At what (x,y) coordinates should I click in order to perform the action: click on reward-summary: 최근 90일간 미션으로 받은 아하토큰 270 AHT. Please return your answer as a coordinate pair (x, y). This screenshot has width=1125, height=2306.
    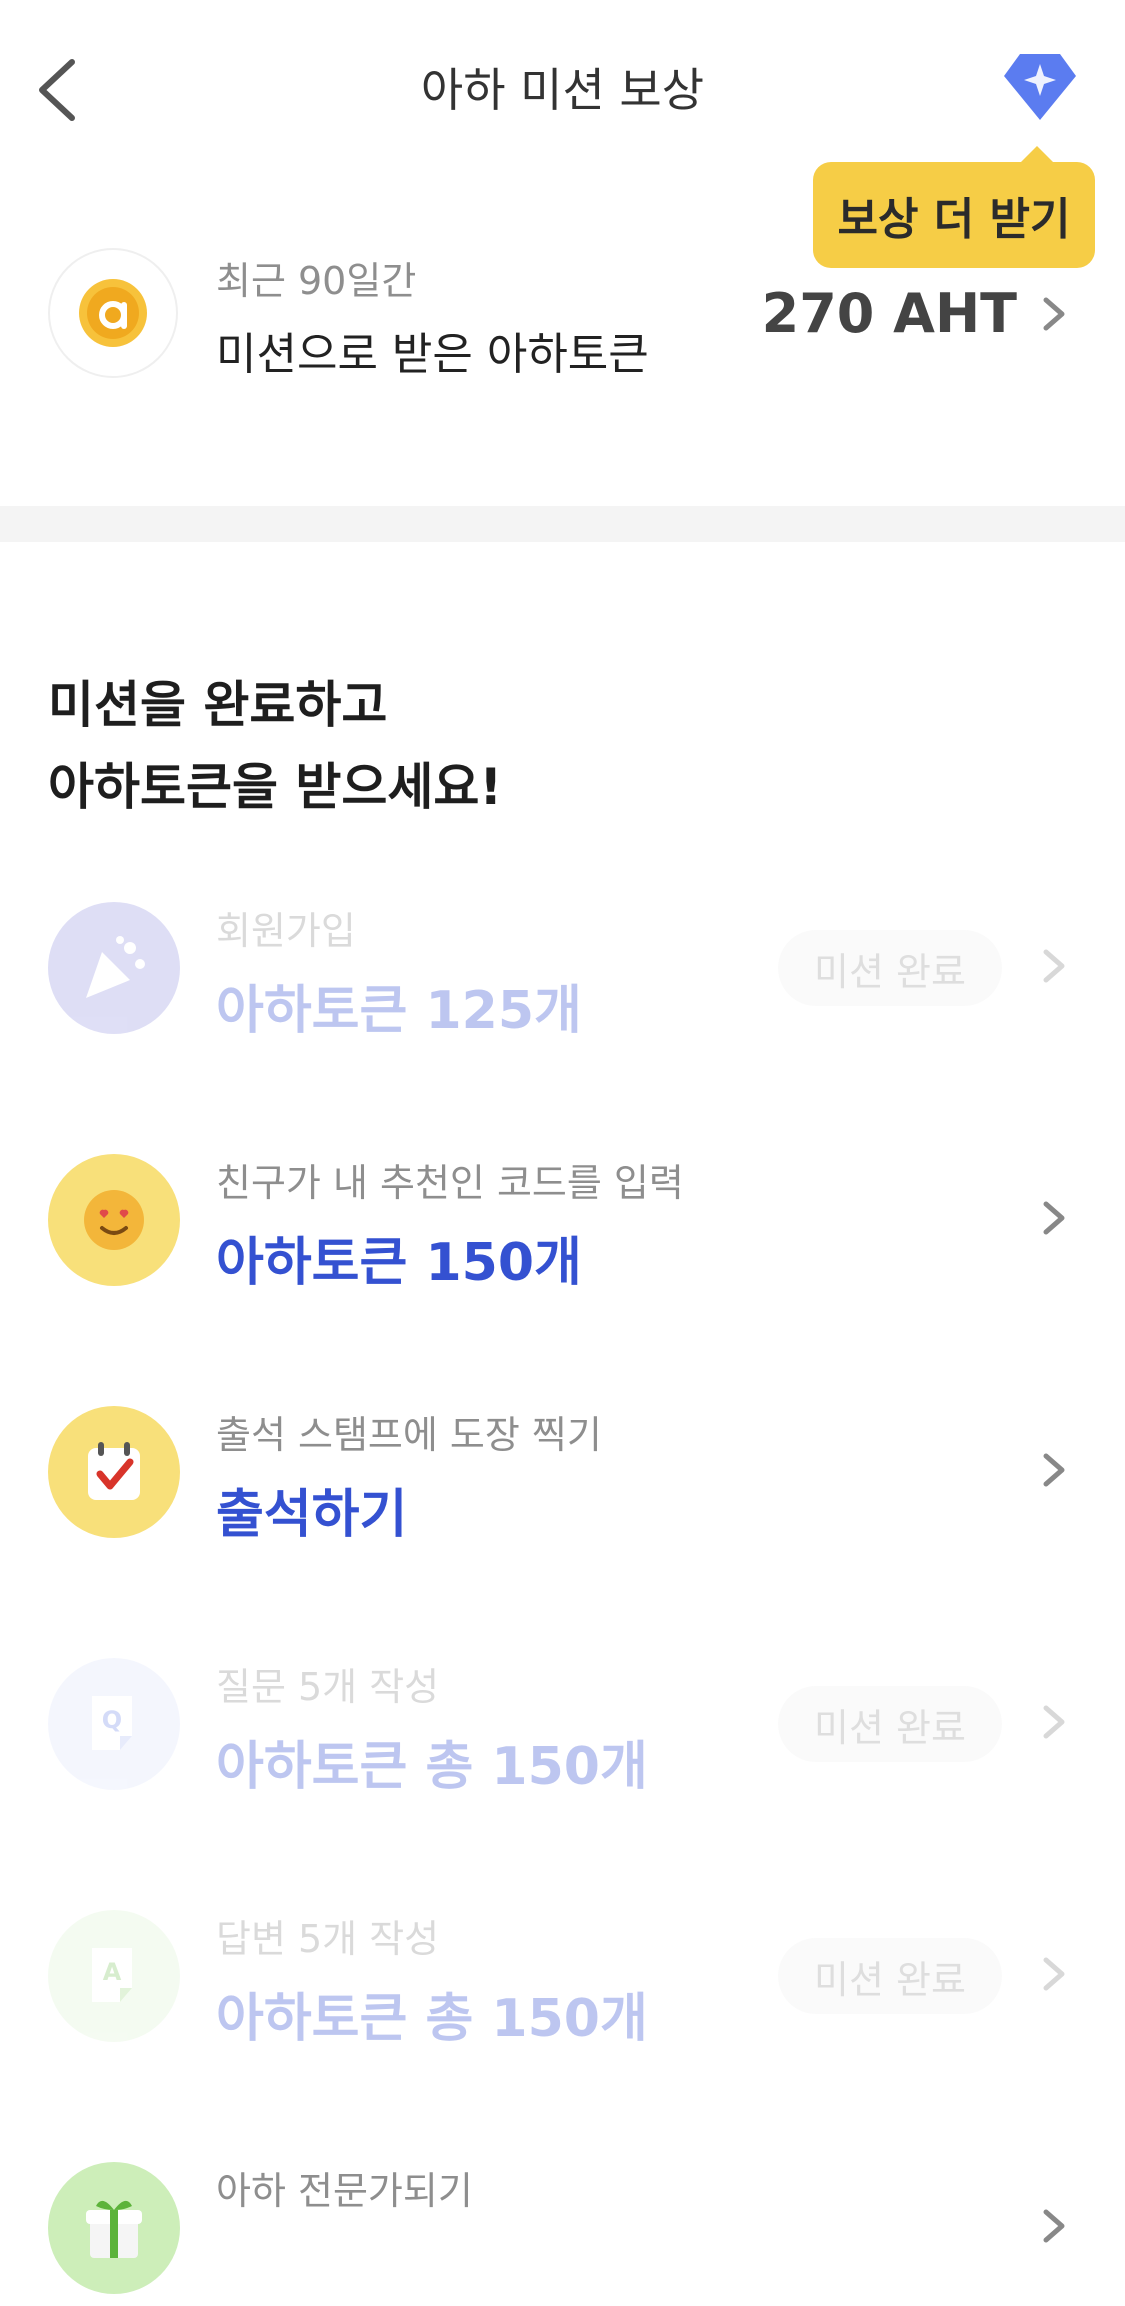
    Looking at the image, I should click on (562, 315).